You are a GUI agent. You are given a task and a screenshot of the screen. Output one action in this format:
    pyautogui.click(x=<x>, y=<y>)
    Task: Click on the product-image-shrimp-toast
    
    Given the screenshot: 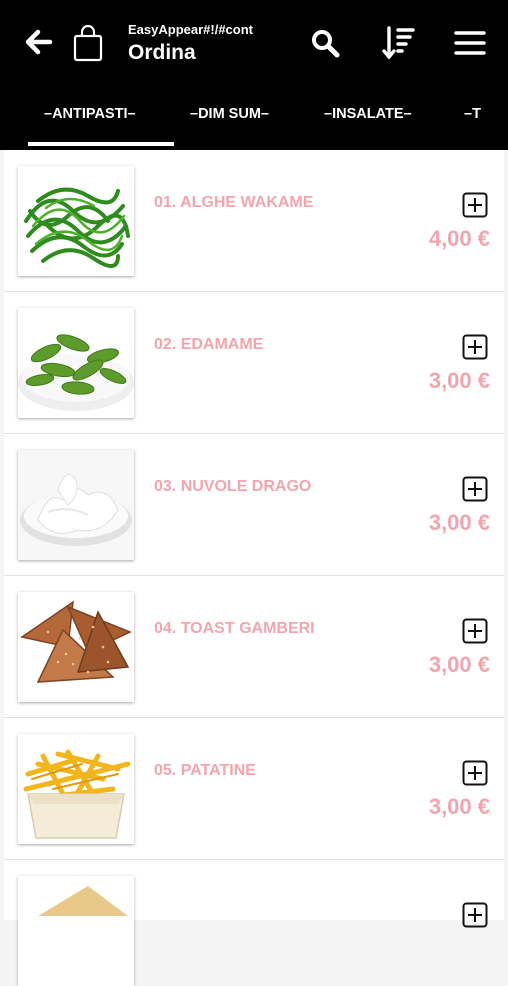 What is the action you would take?
    pyautogui.click(x=76, y=647)
    